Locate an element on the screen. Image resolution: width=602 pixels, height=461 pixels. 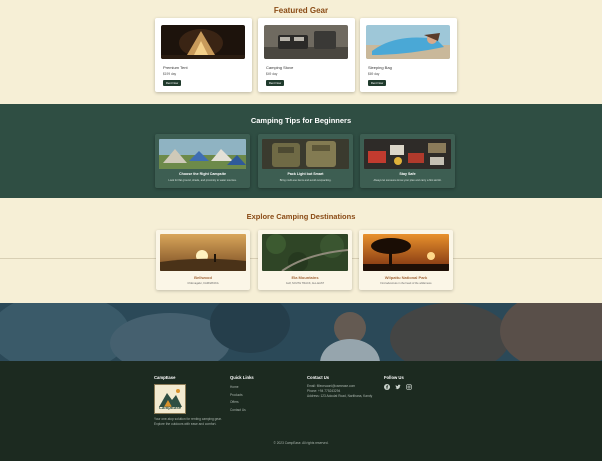
footer-link-products: Products is located at coordinates (260, 396).